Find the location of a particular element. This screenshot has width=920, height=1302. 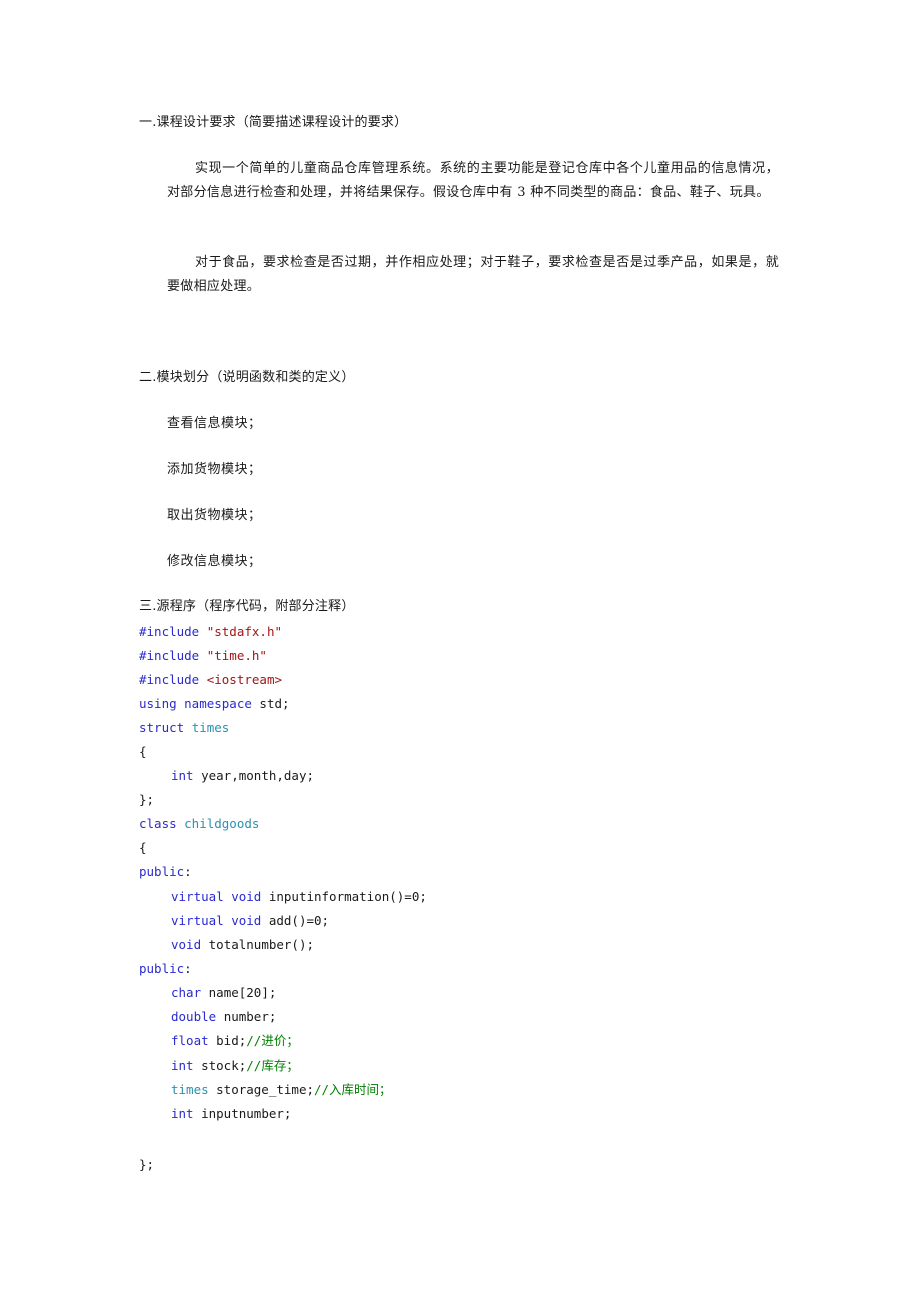

module-item: 查看信息模块； is located at coordinates (214, 423).